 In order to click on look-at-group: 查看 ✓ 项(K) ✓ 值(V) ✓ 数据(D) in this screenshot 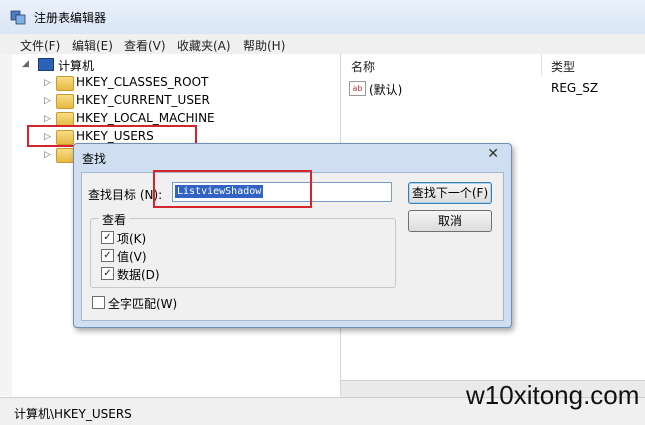, I will do `click(243, 249)`.